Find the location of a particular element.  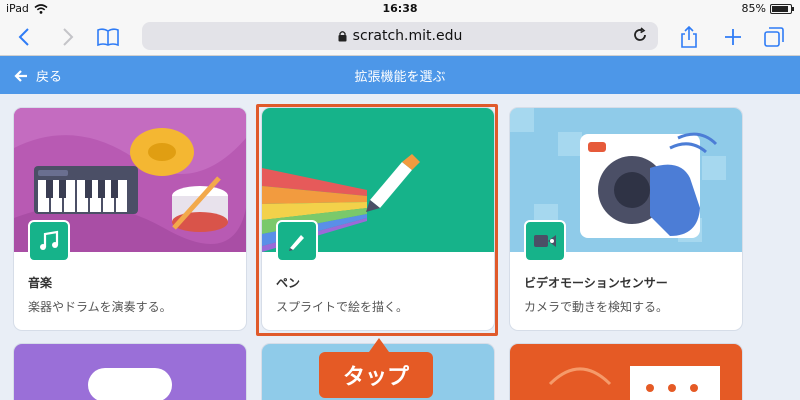

tabs-icon is located at coordinates (774, 37).